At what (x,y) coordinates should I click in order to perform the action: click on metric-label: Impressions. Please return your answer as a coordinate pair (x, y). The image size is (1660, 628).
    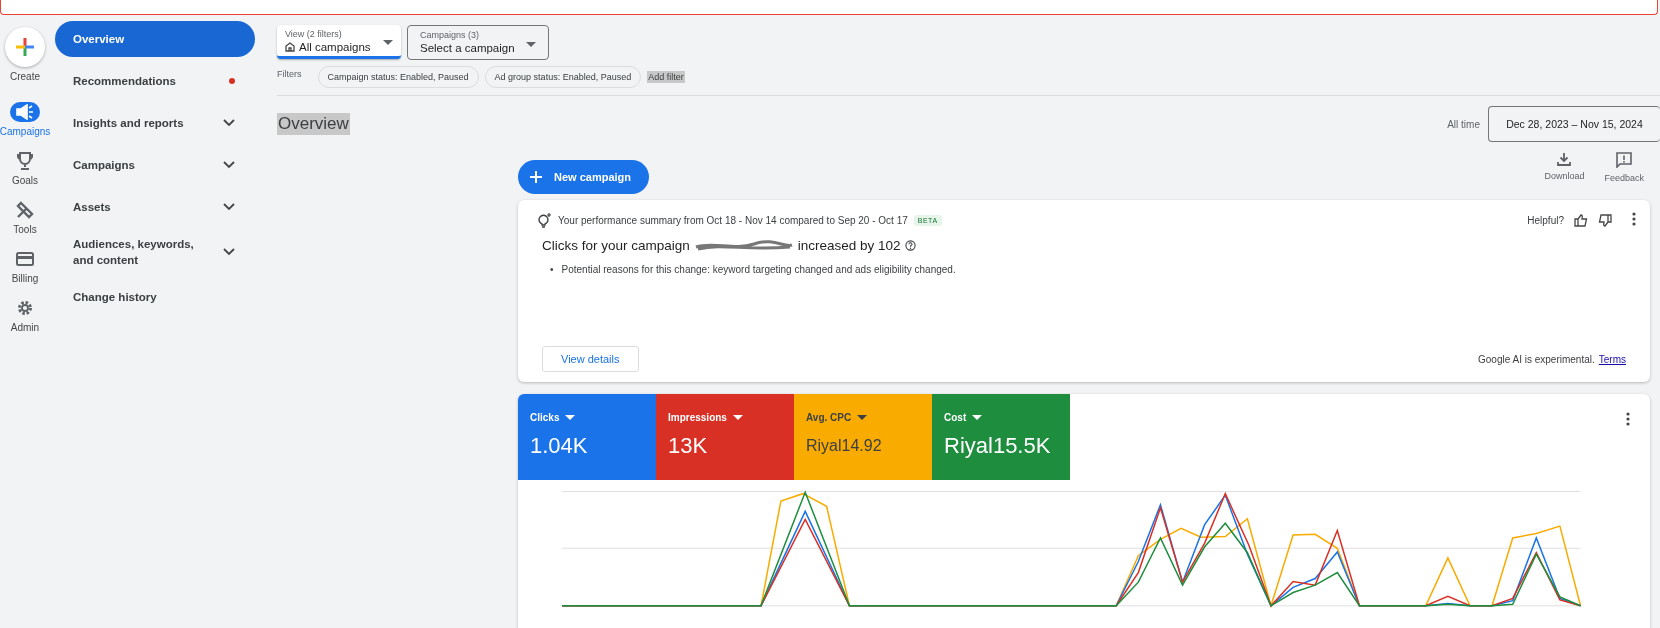
    Looking at the image, I should click on (697, 417).